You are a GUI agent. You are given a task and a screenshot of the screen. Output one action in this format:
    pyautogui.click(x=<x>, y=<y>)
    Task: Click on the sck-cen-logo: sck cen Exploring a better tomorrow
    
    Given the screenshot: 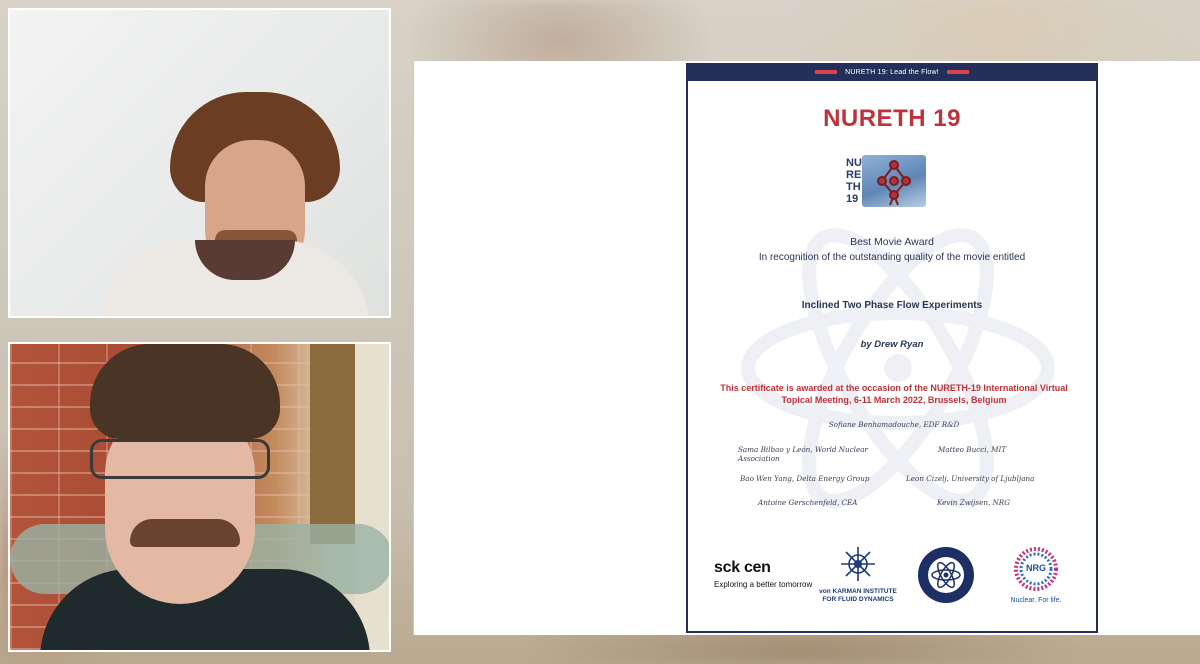 What is the action you would take?
    pyautogui.click(x=763, y=574)
    